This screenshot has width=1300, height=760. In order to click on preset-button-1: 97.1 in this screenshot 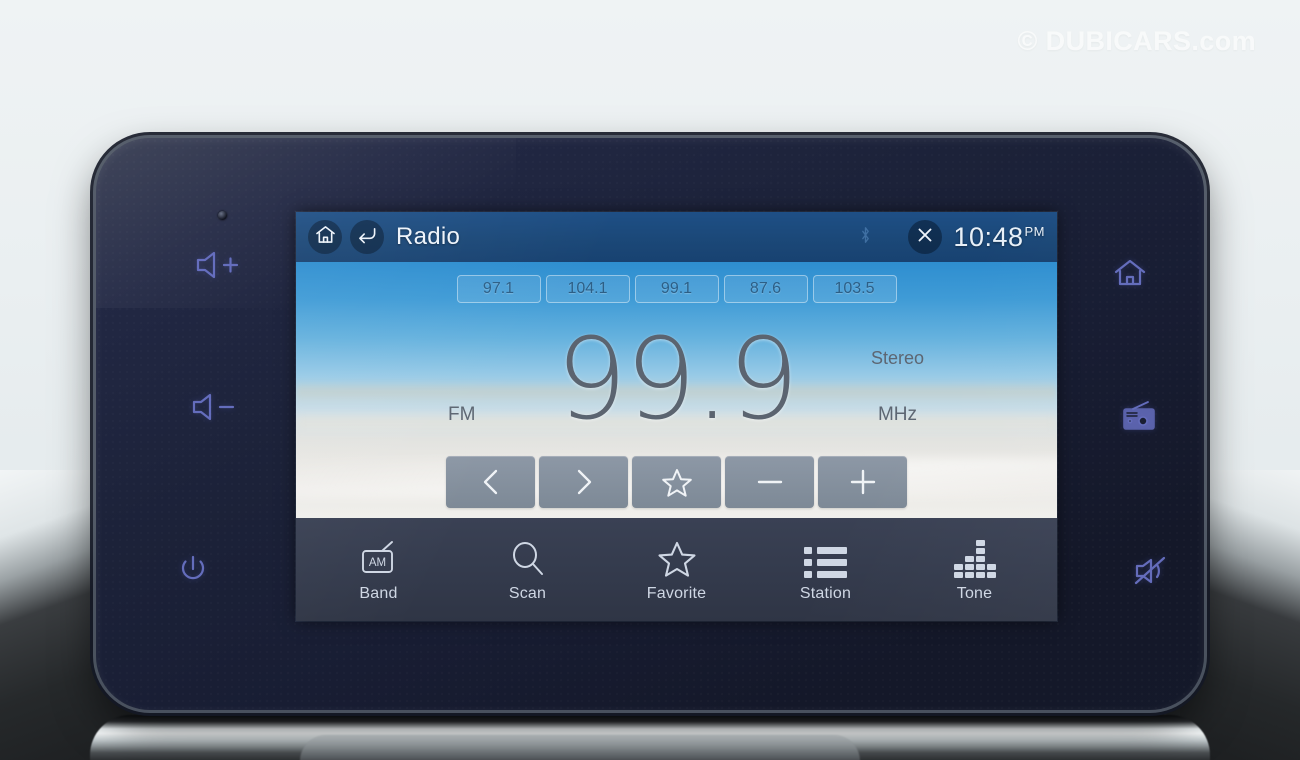, I will do `click(498, 289)`.